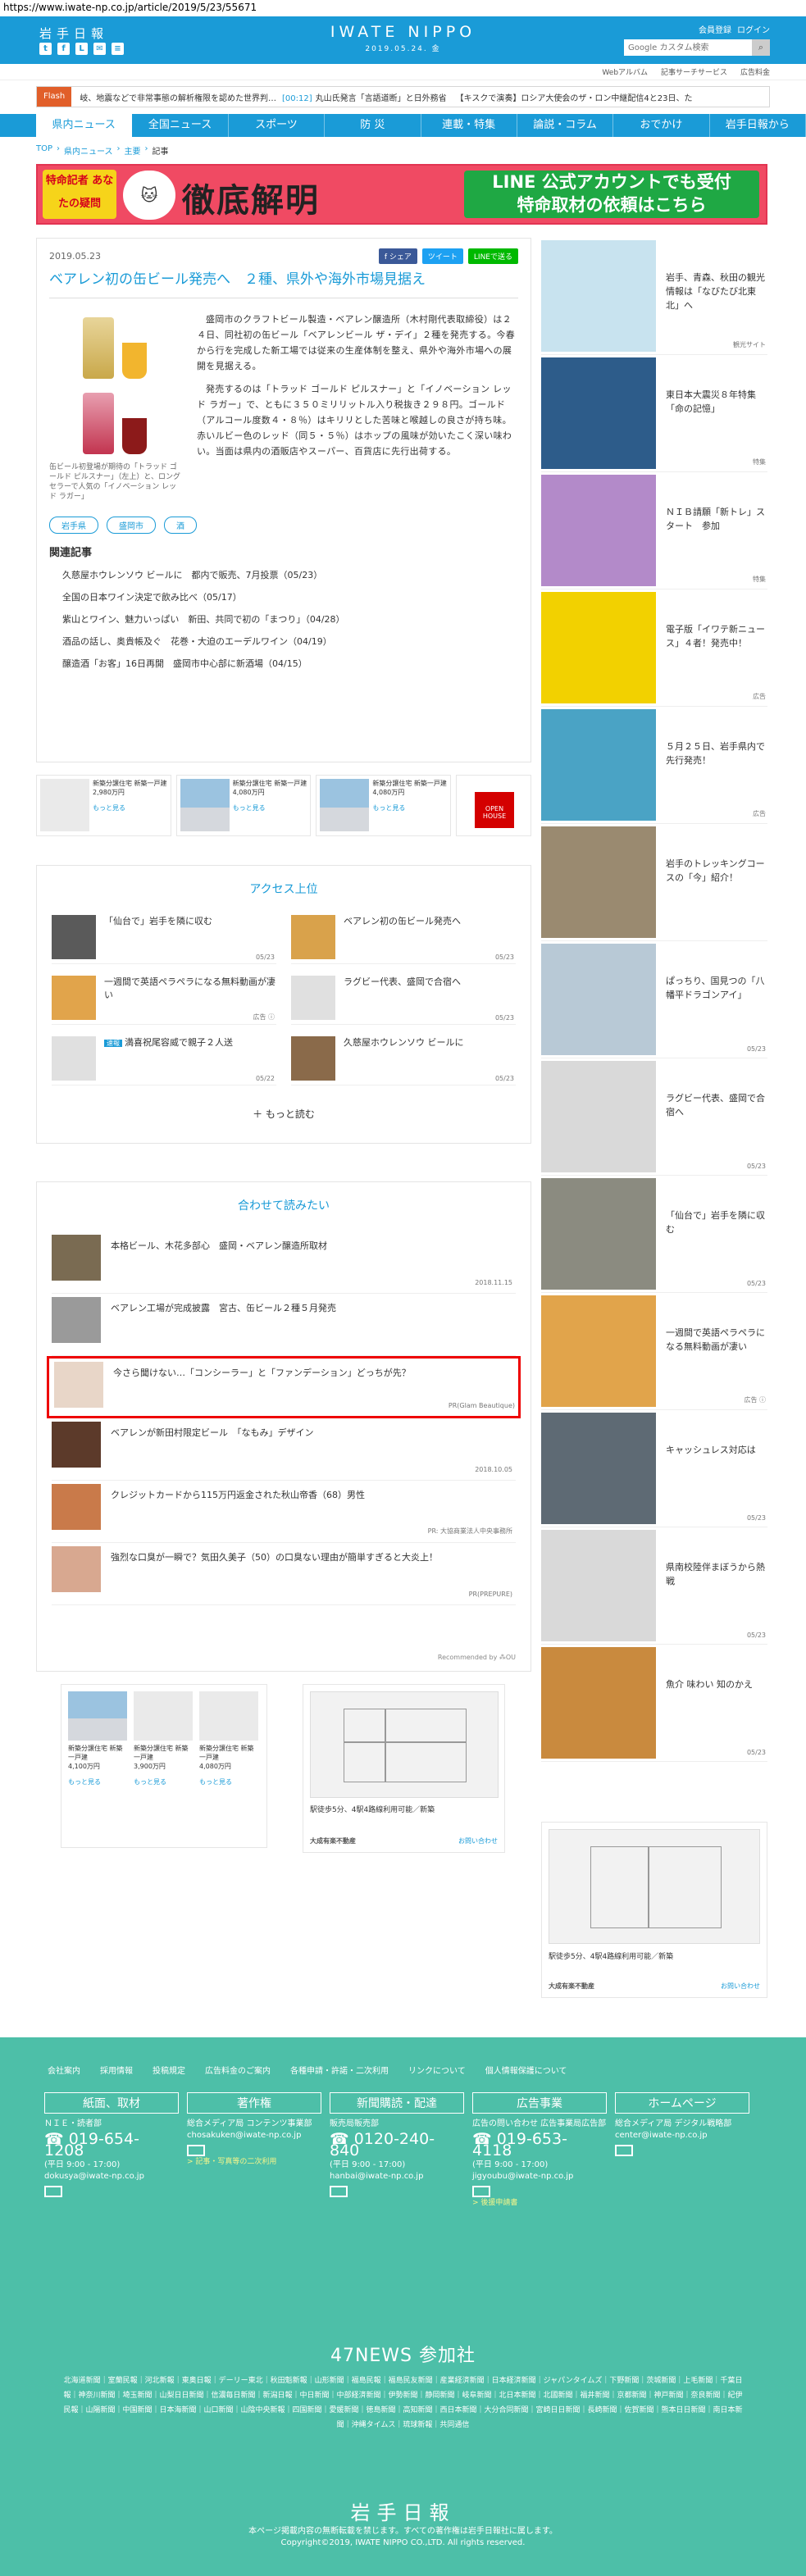 This screenshot has height=2576, width=806. Describe the element at coordinates (111, 2176) in the screenshot. I see `email-link: dokusya@iwate-np.co.jp` at that location.